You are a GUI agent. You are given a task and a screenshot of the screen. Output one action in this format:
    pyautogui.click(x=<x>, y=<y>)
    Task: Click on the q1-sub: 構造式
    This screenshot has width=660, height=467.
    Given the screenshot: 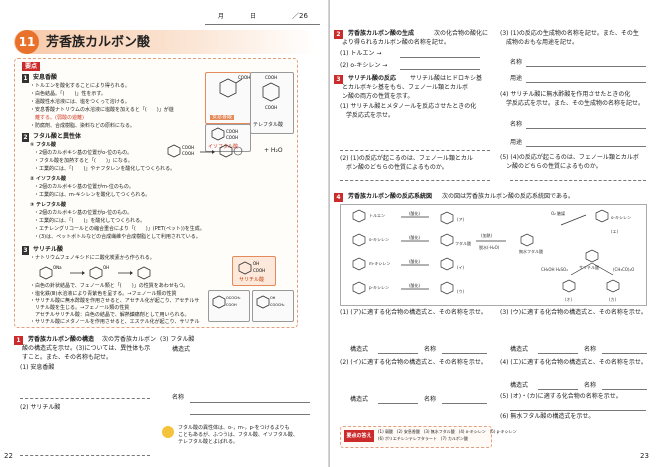 What is the action you would take?
    pyautogui.click(x=181, y=349)
    